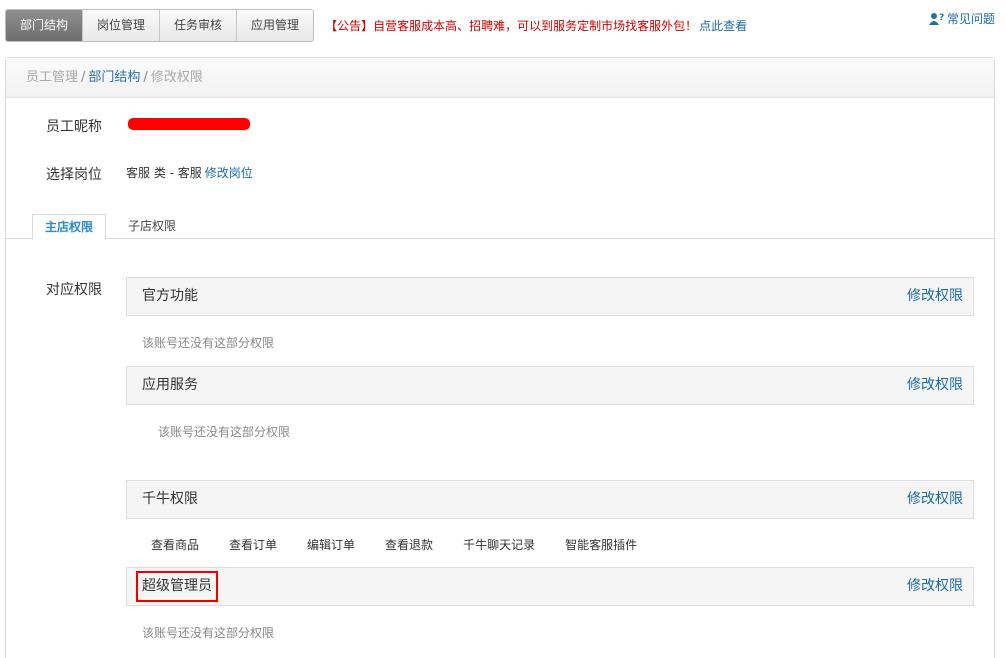 The image size is (1006, 658). I want to click on nickname-label: 员工昵称, so click(74, 127).